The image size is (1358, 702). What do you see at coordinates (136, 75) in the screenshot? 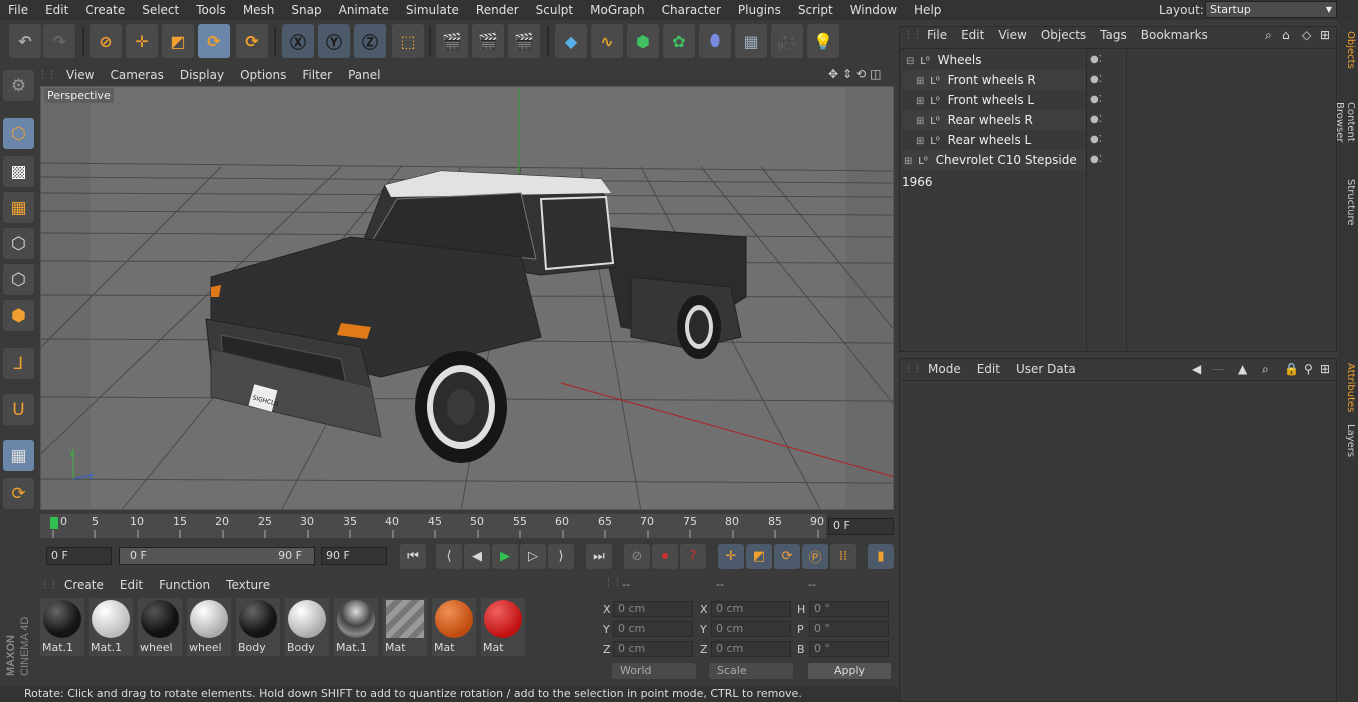
I see `viewport-menu-cameras: Cameras` at bounding box center [136, 75].